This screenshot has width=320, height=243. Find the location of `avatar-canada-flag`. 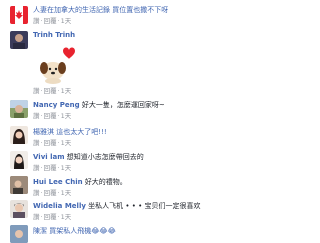

avatar-canada-flag is located at coordinates (19, 15).